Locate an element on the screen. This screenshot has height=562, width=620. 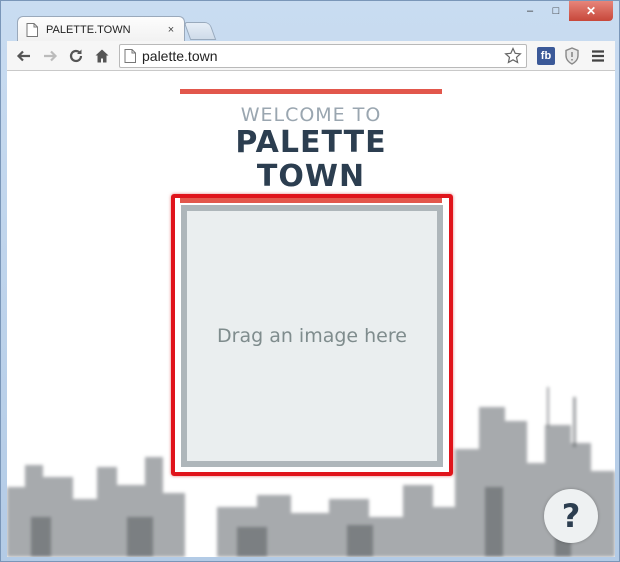
menu-button is located at coordinates (598, 56).